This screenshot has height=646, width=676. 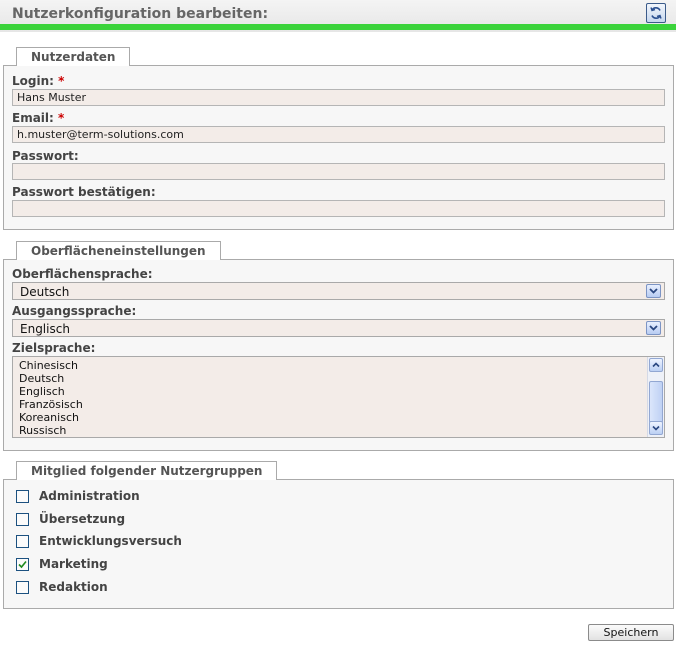 I want to click on login-label: Login: *, so click(x=38, y=81).